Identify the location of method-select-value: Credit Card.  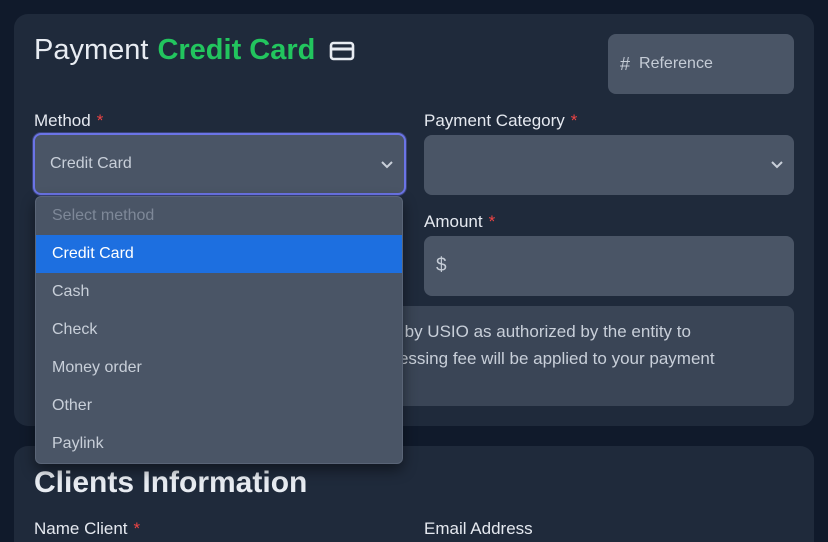
(91, 163).